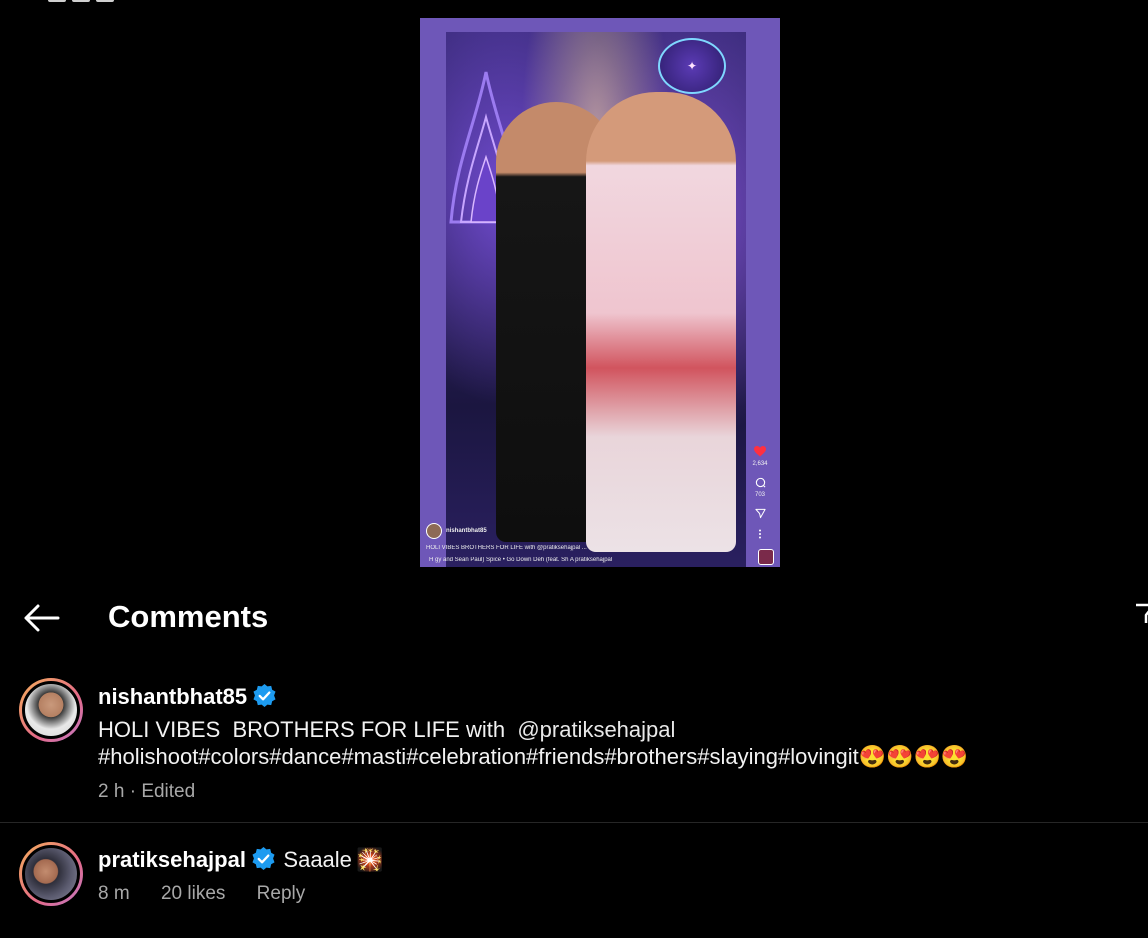 The image size is (1148, 938). Describe the element at coordinates (172, 859) in the screenshot. I see `comment-username: pratiksehajpal` at that location.